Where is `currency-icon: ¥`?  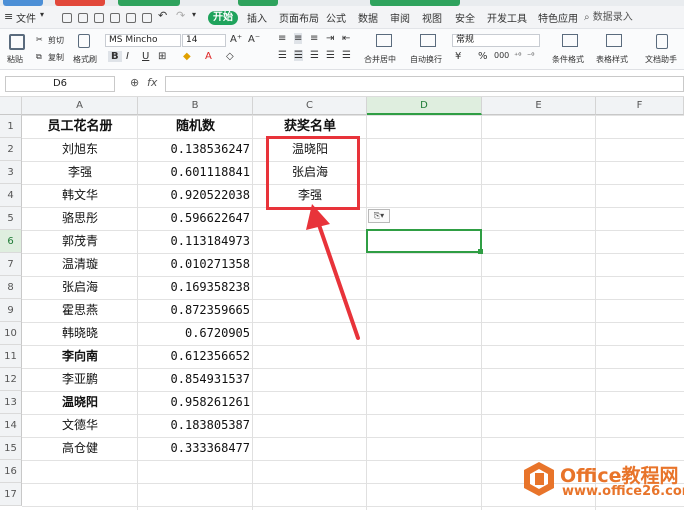
currency-icon: ¥ is located at coordinates (458, 56).